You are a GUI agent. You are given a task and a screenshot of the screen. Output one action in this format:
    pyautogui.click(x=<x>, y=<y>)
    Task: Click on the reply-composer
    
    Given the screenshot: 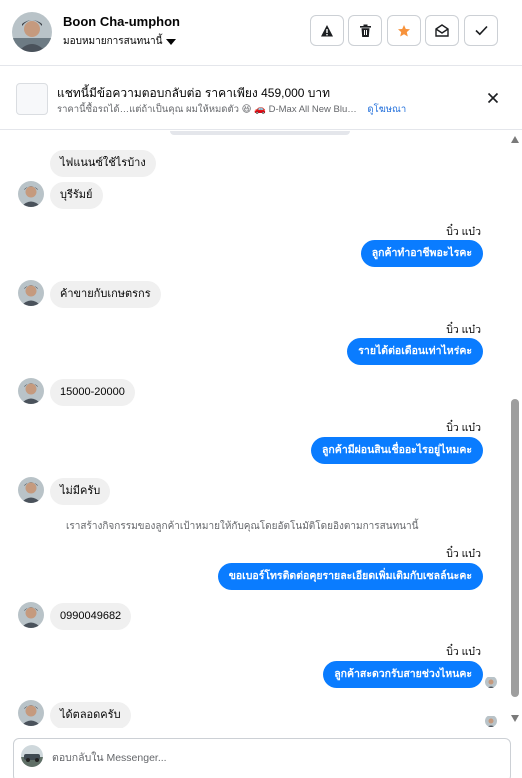 What is the action you would take?
    pyautogui.click(x=262, y=758)
    